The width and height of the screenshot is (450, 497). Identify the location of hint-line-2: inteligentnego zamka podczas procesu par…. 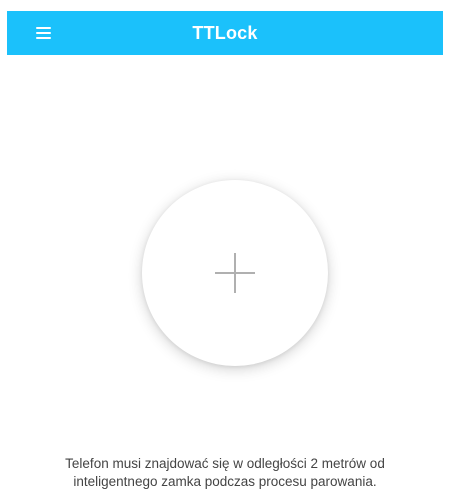
(225, 481).